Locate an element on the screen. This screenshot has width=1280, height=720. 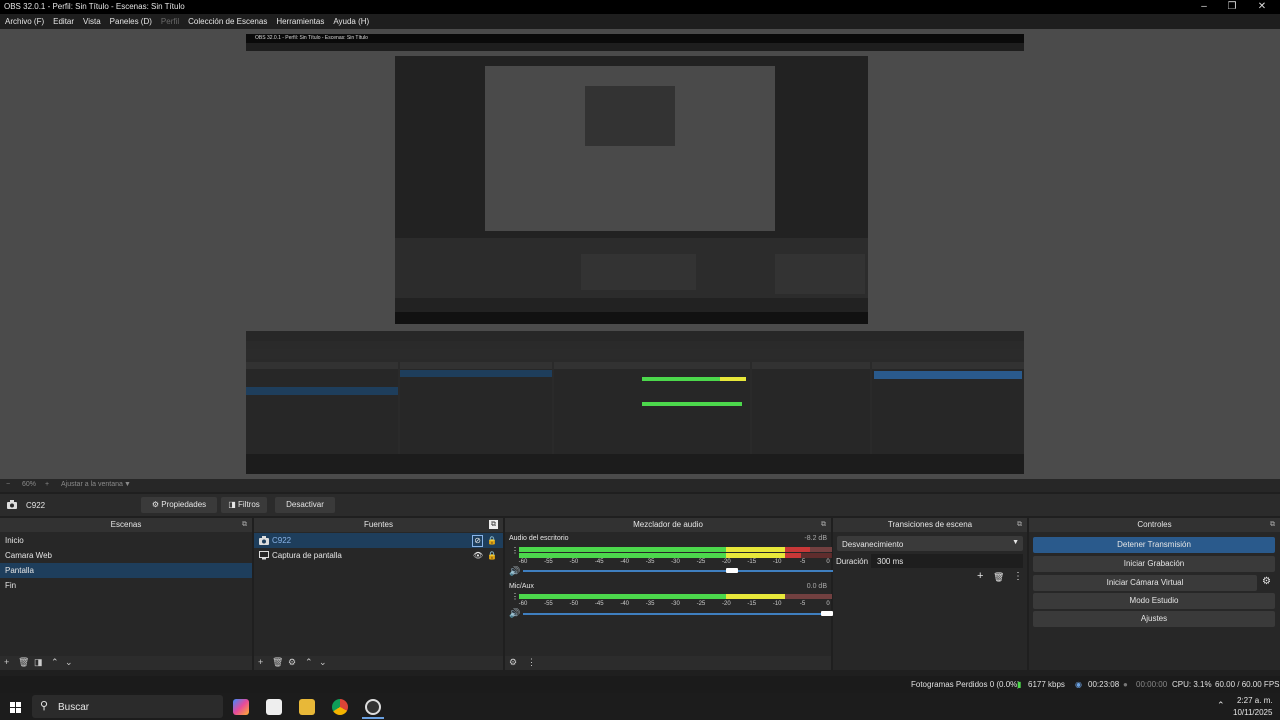
menu-coleccion: Colección de Escenas is located at coordinates (227, 21).